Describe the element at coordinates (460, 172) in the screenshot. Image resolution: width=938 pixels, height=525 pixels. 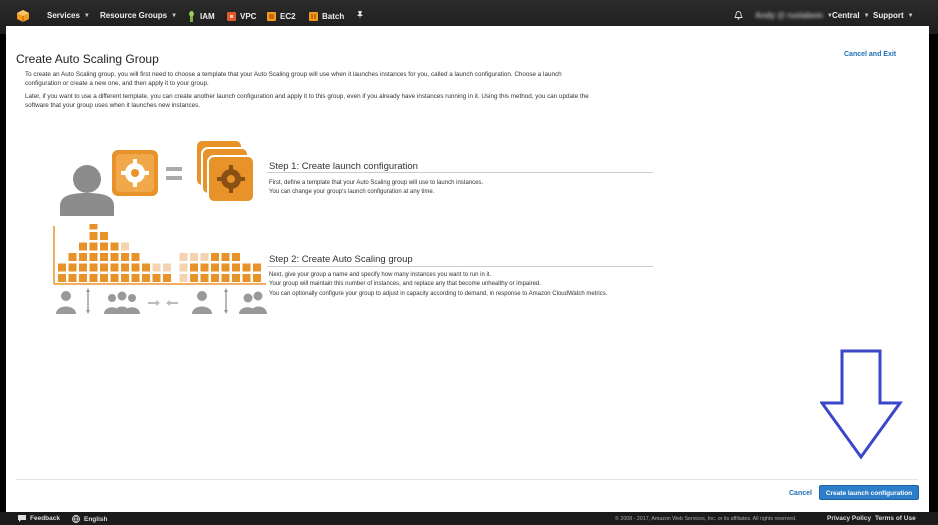
I see `step1-divider` at that location.